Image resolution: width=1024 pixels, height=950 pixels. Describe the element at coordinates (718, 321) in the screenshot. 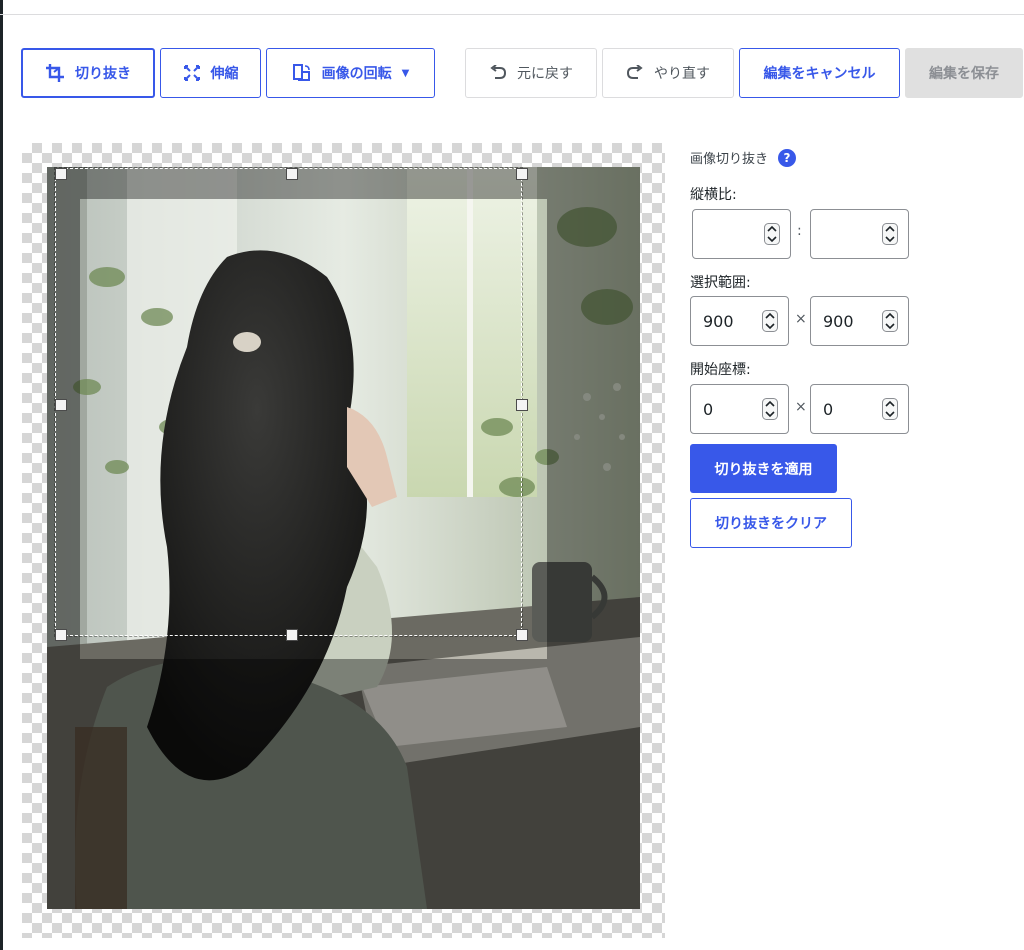

I see `selection-width-value: 900` at that location.